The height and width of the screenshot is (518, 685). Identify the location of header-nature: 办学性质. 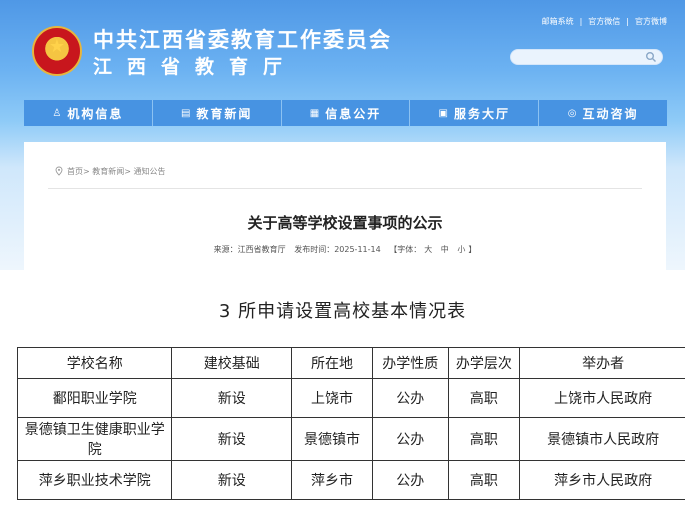
(410, 363).